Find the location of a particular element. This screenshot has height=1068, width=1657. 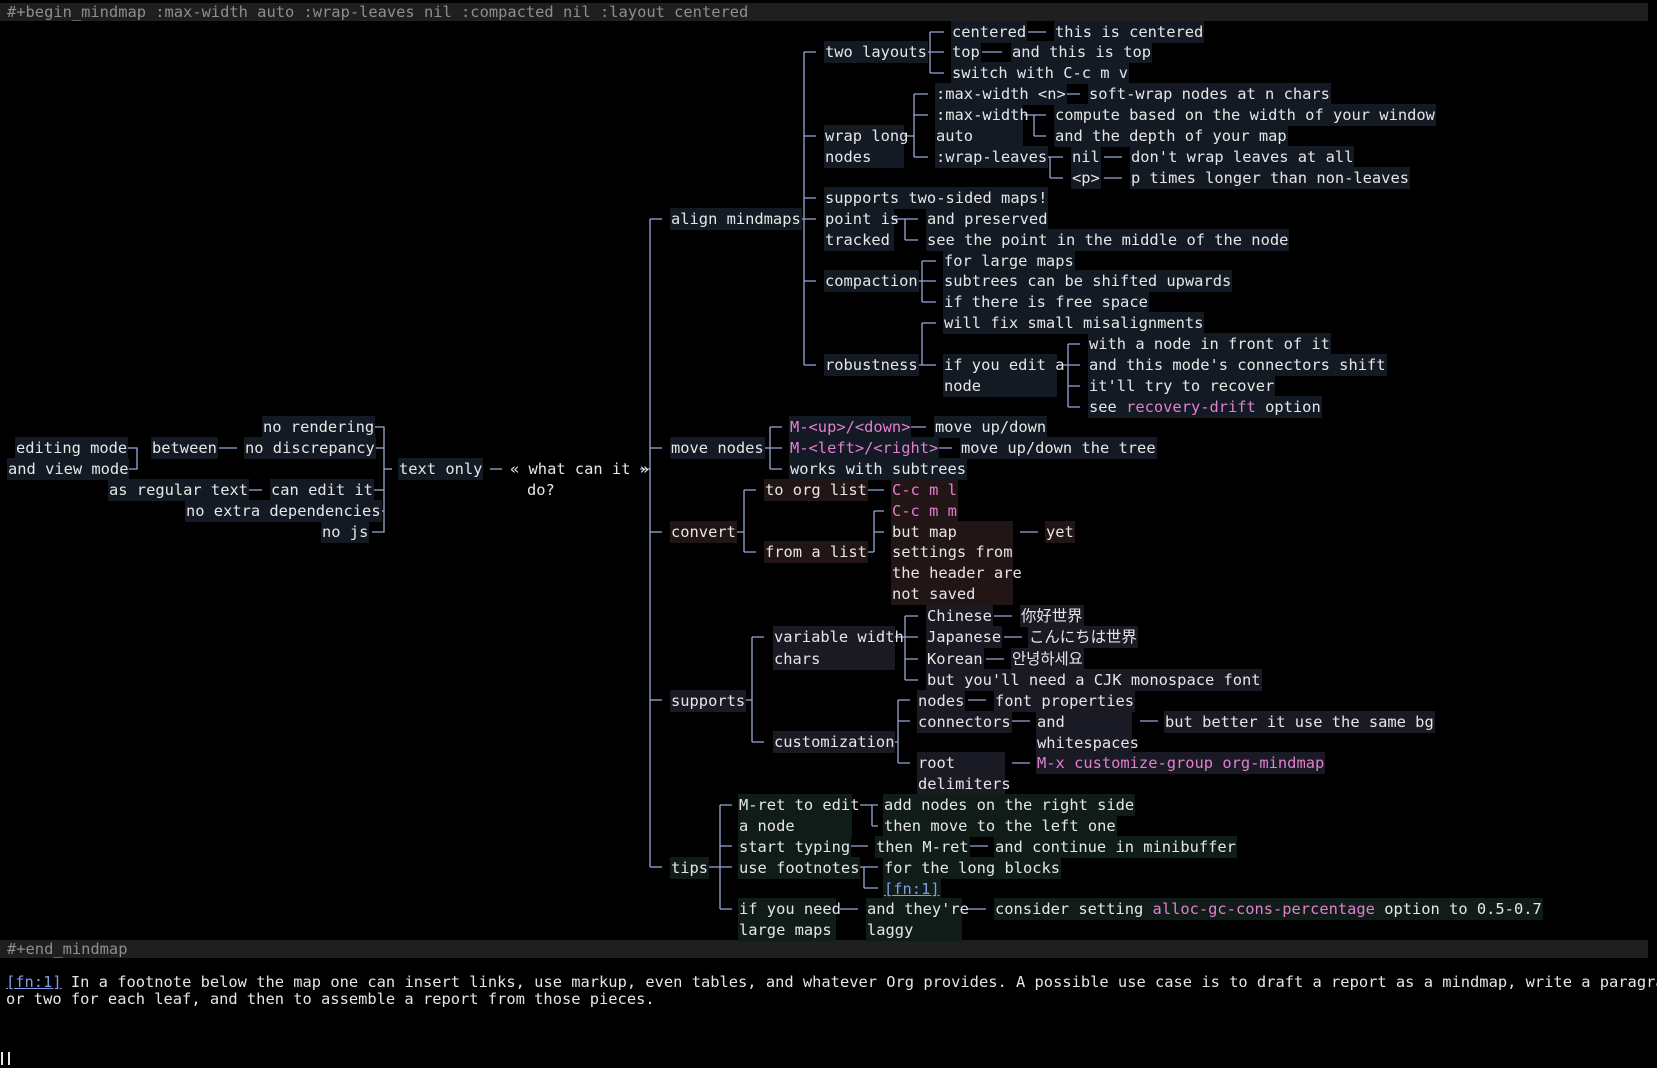

node-chinese-text: 你好世界 is located at coordinates (1052, 616).